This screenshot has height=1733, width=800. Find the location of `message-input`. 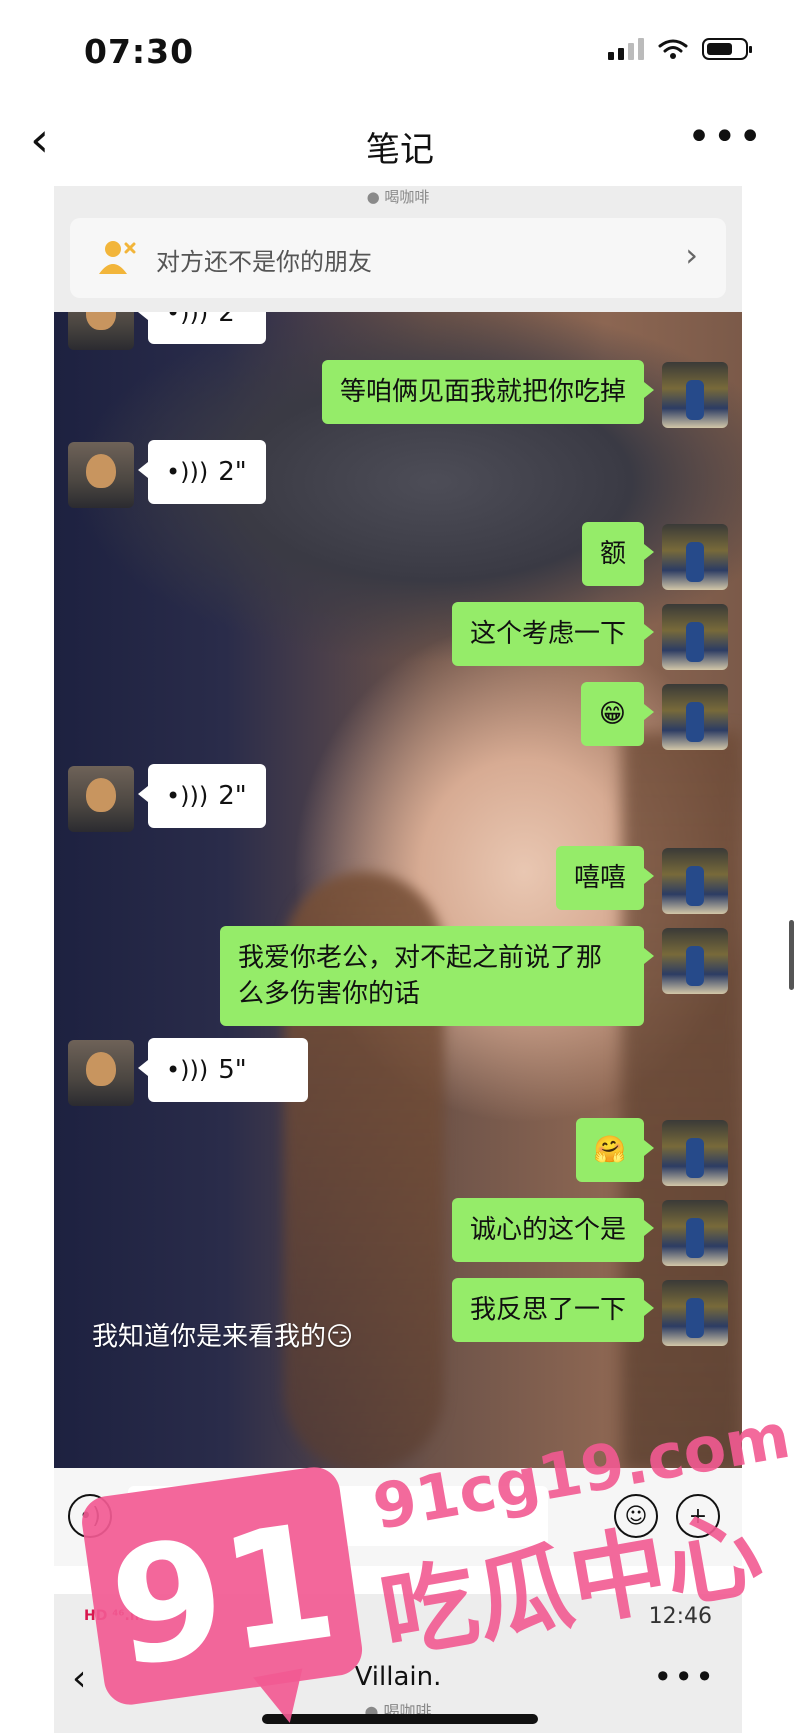

message-input is located at coordinates (338, 1516).